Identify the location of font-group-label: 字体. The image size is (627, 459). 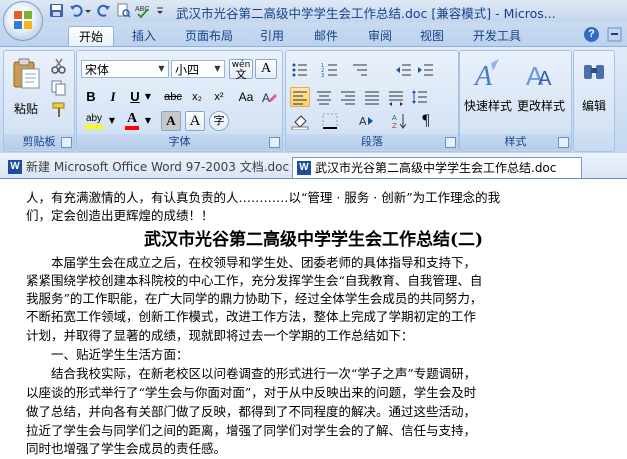
(179, 142).